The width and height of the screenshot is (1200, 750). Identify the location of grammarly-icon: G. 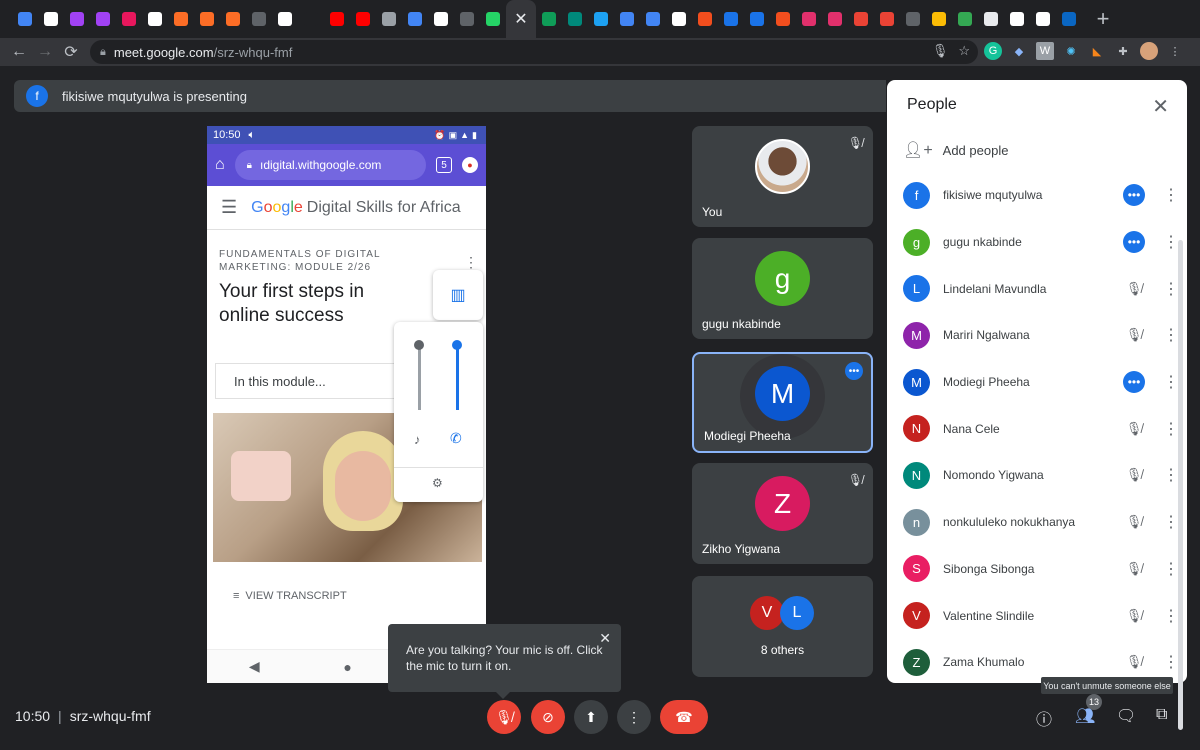
(993, 51).